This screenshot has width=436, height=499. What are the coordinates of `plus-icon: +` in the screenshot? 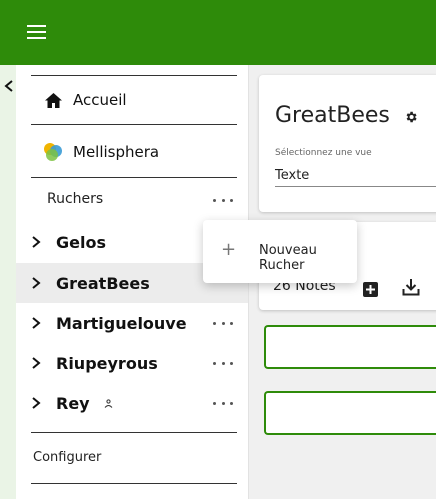 It's located at (229, 249).